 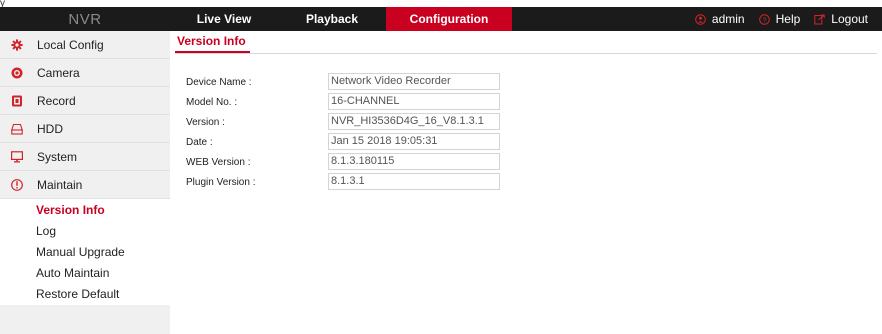 I want to click on submenu-version-info: Version Info, so click(x=85, y=210).